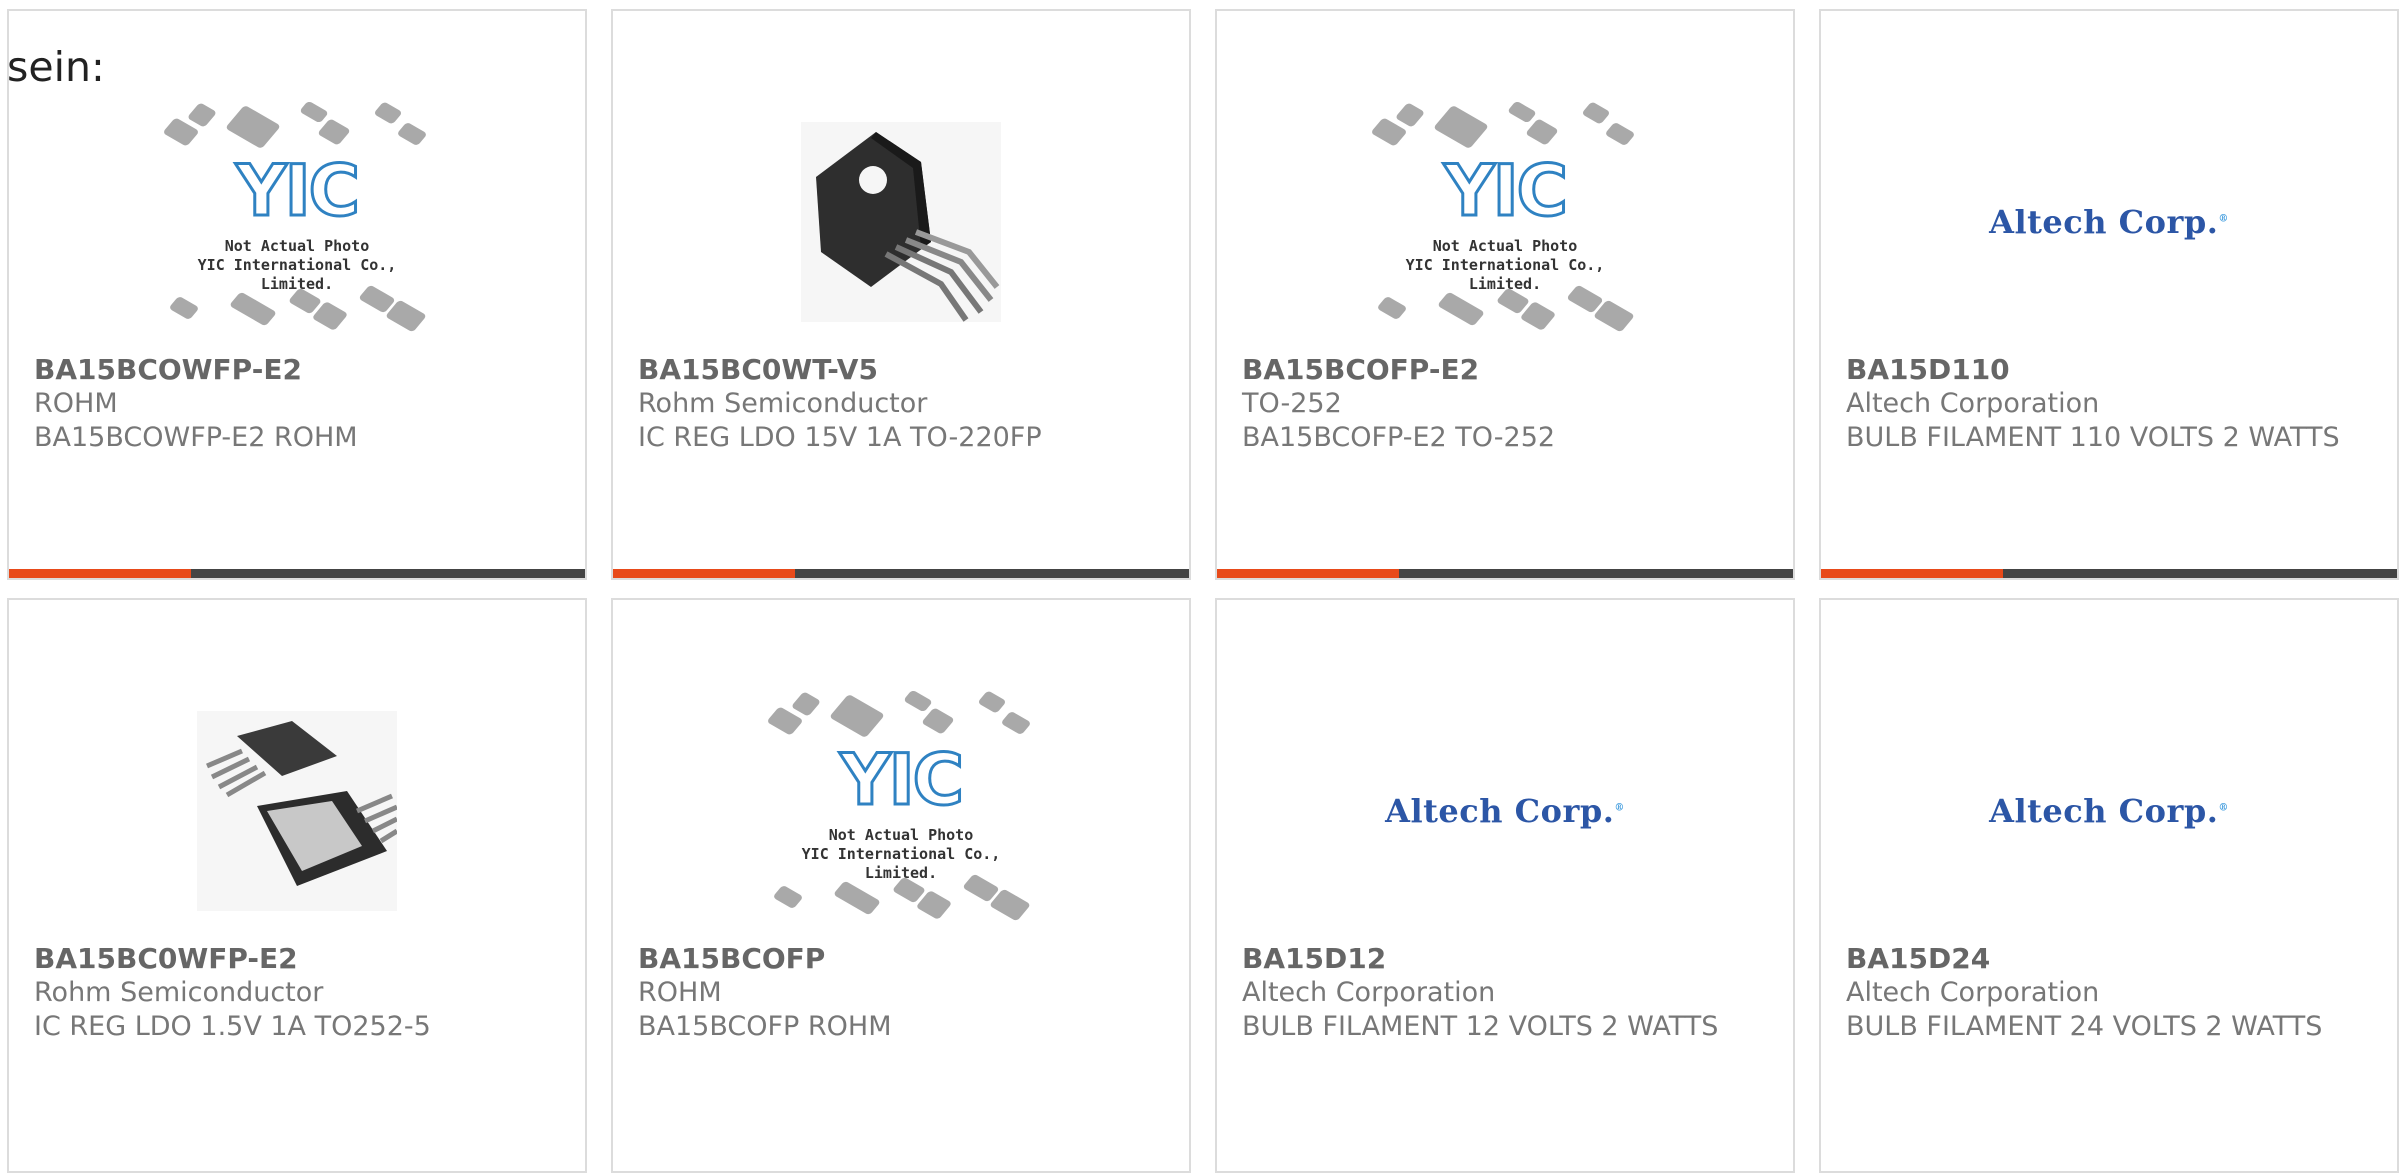 This screenshot has height=1173, width=2400. I want to click on to252-package-image, so click(297, 811).